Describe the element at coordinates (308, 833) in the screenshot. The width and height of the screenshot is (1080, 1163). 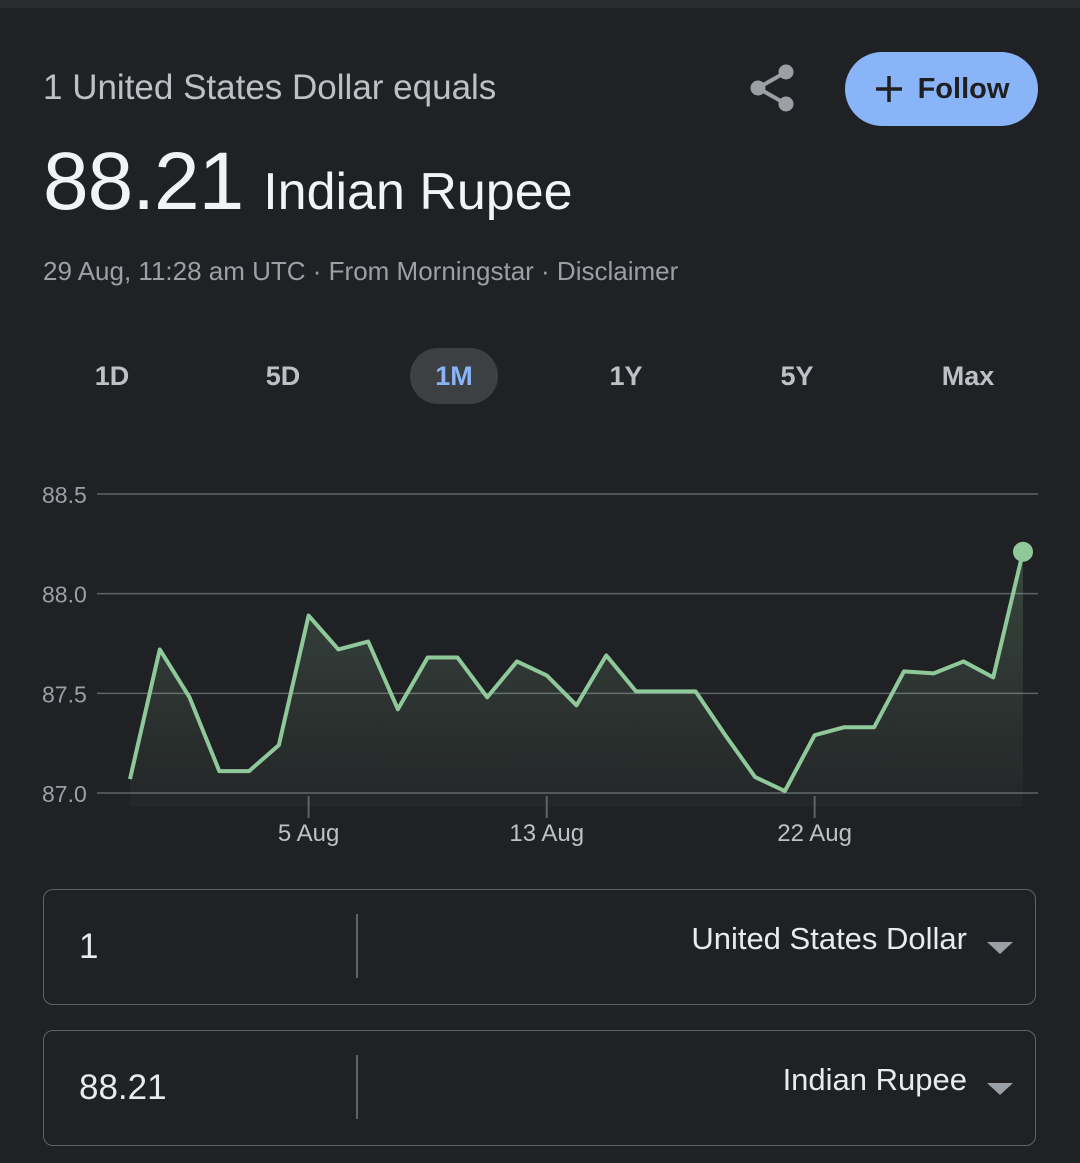
I see `x-tick-label: 5 Aug` at that location.